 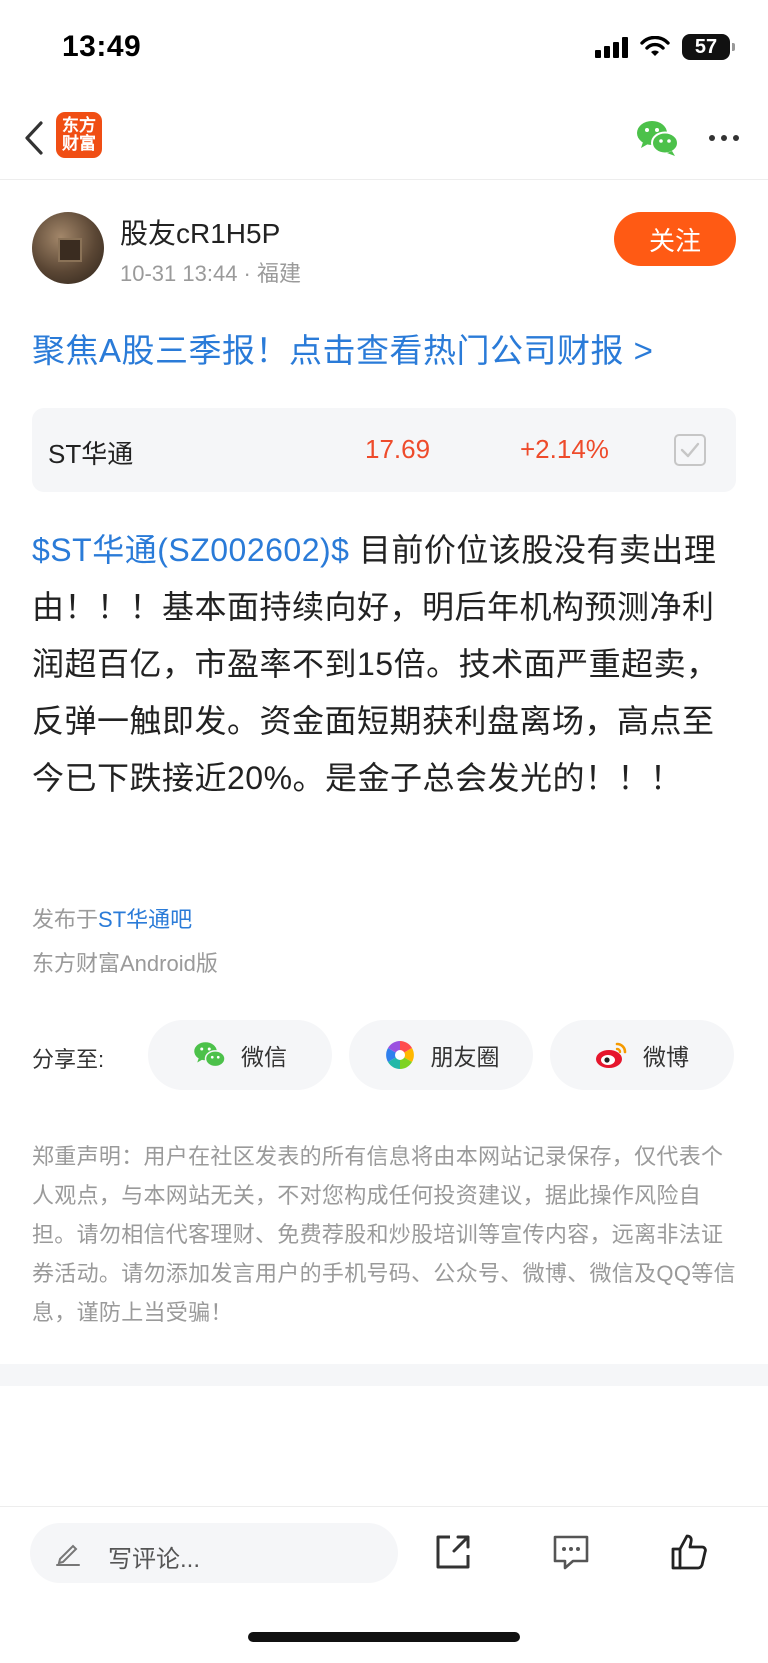 I want to click on app-logo: 东方 财富, so click(x=79, y=135).